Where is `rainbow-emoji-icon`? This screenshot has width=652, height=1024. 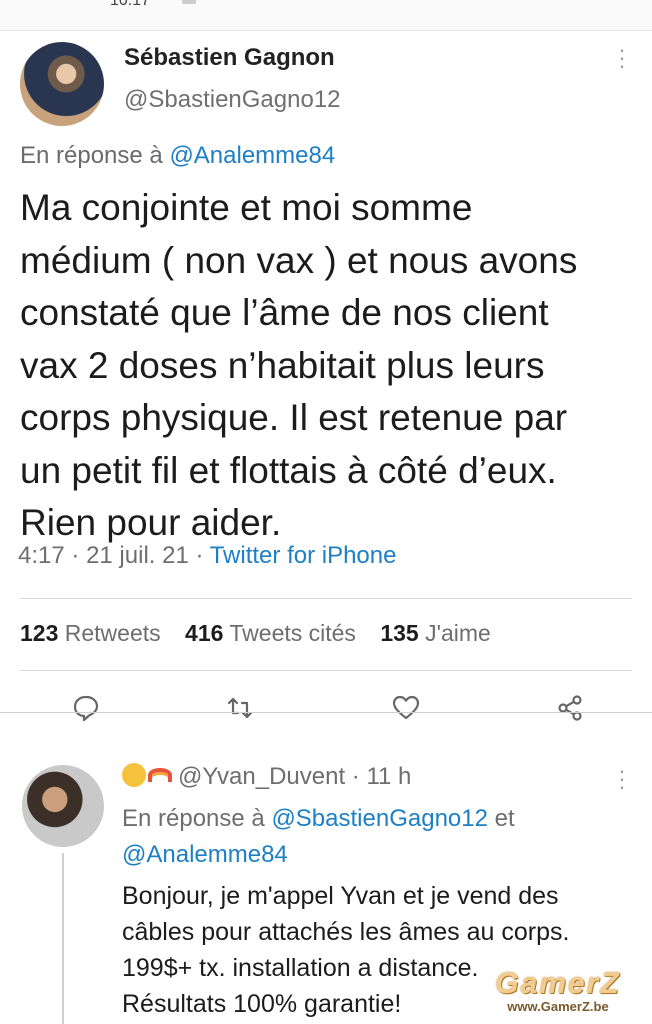
rainbow-emoji-icon is located at coordinates (160, 775).